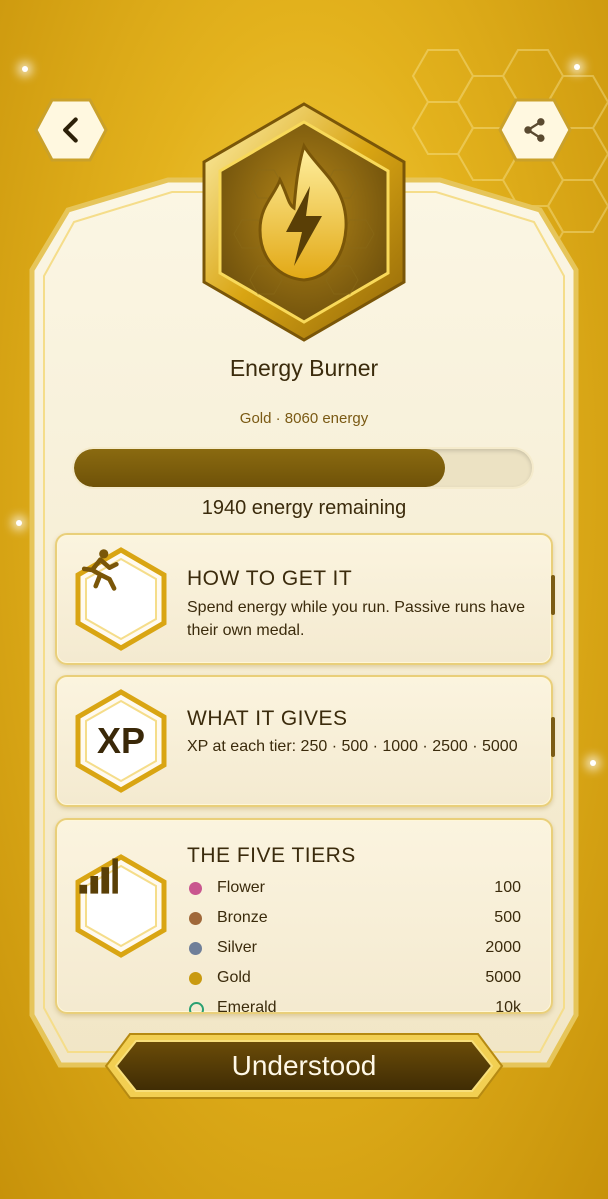 Image resolution: width=608 pixels, height=1199 pixels. Describe the element at coordinates (354, 893) in the screenshot. I see `tier-row-flower: Flower 100` at that location.